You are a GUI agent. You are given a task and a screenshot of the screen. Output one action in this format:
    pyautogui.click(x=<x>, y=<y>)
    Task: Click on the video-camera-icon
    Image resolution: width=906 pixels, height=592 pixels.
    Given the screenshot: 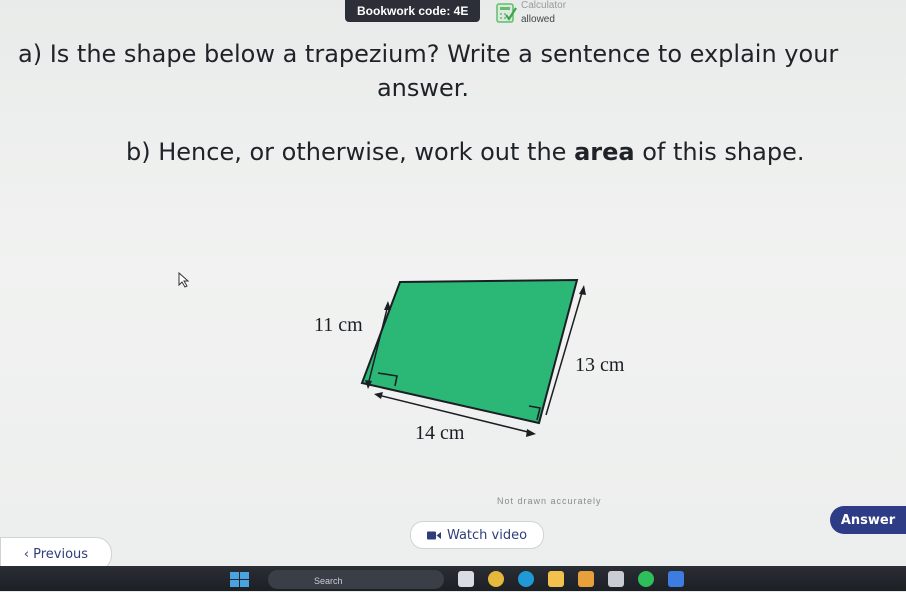 What is the action you would take?
    pyautogui.click(x=433, y=535)
    